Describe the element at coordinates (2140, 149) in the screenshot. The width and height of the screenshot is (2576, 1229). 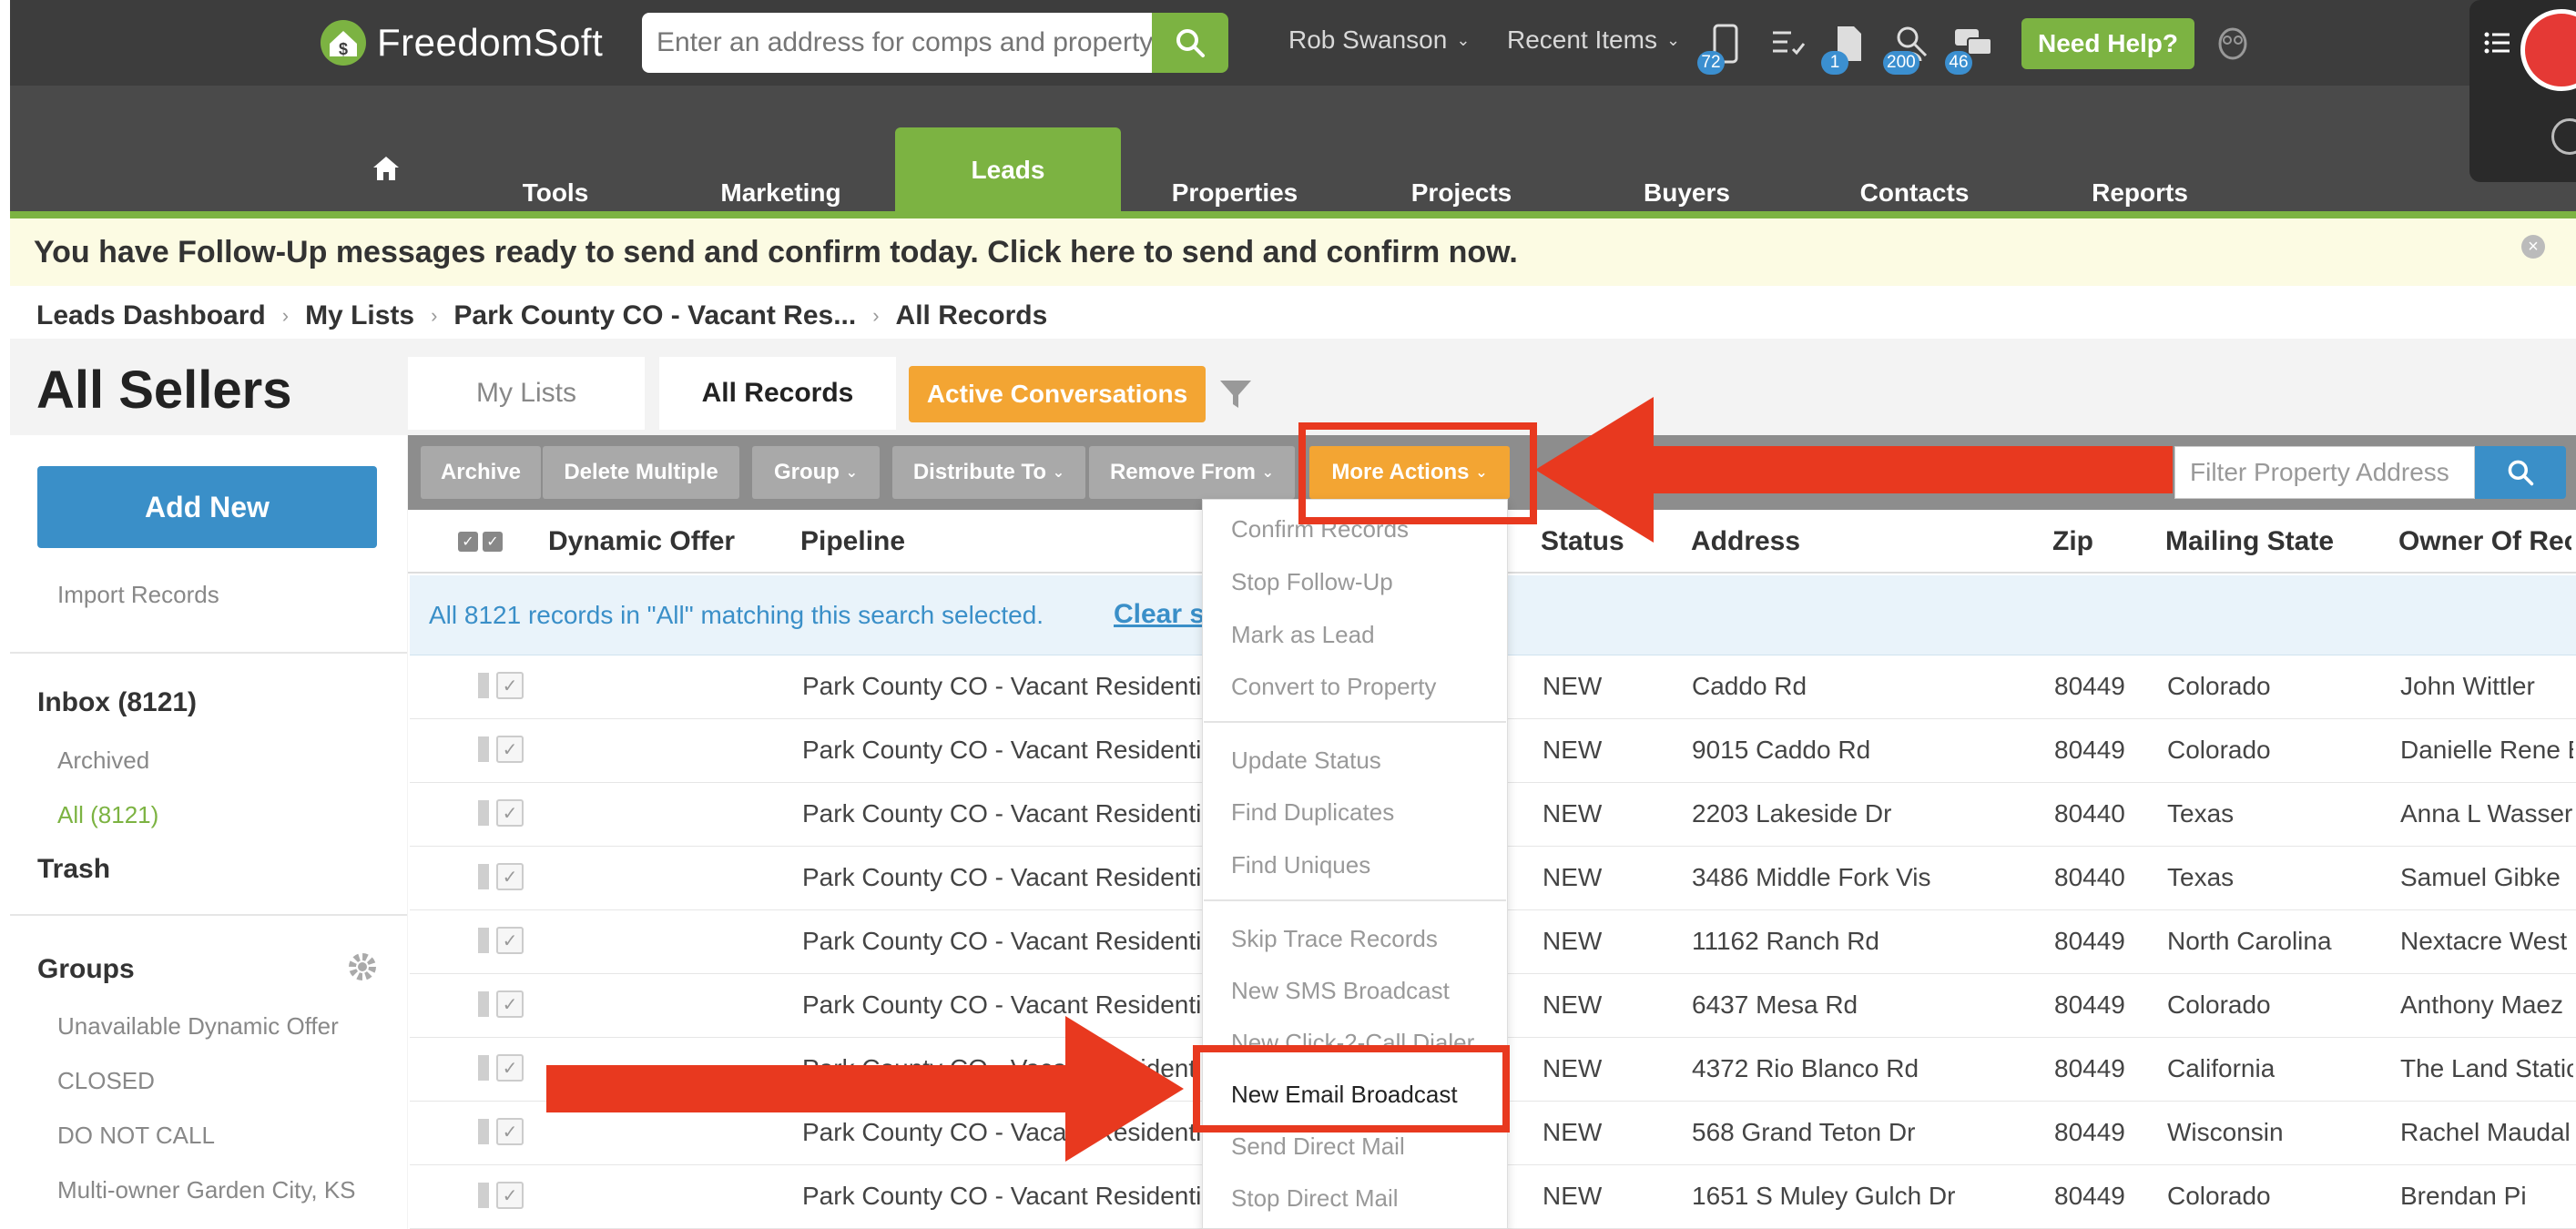
I see `nav-reports: Reports` at that location.